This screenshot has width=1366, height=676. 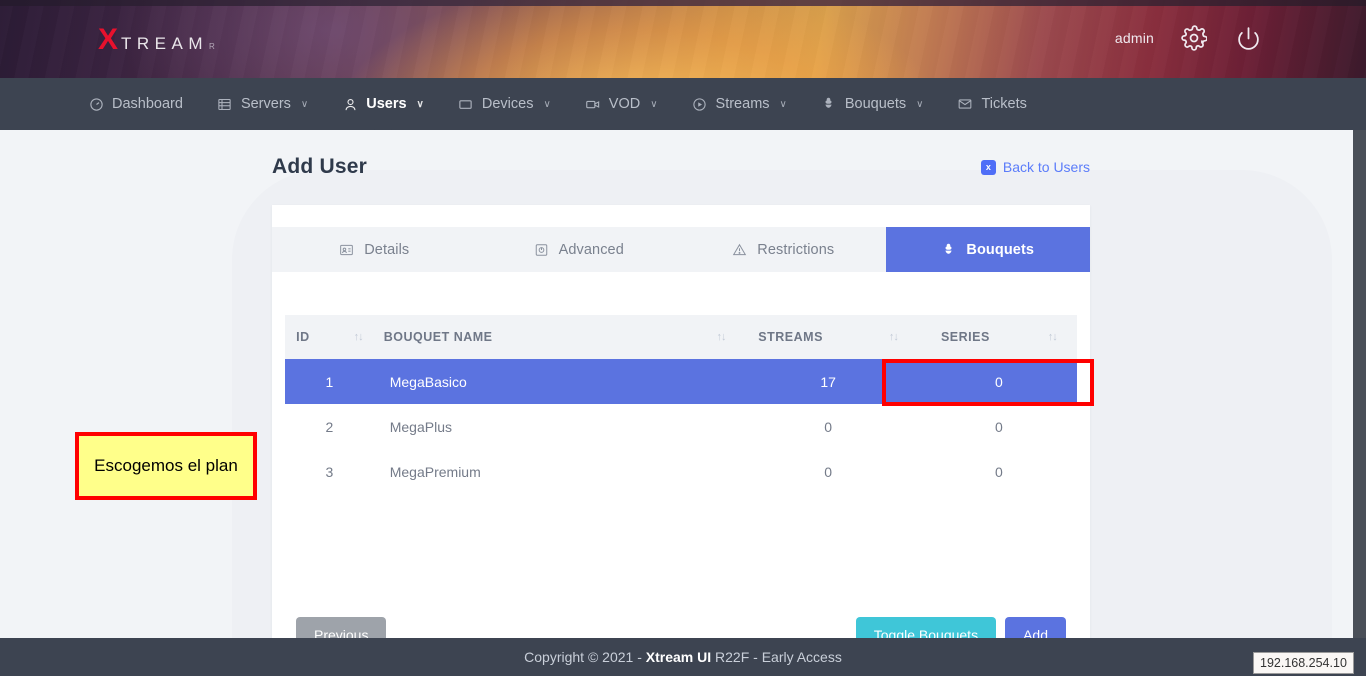 What do you see at coordinates (1303, 663) in the screenshot?
I see `ip-address-tooltip: 192.168.254.10` at bounding box center [1303, 663].